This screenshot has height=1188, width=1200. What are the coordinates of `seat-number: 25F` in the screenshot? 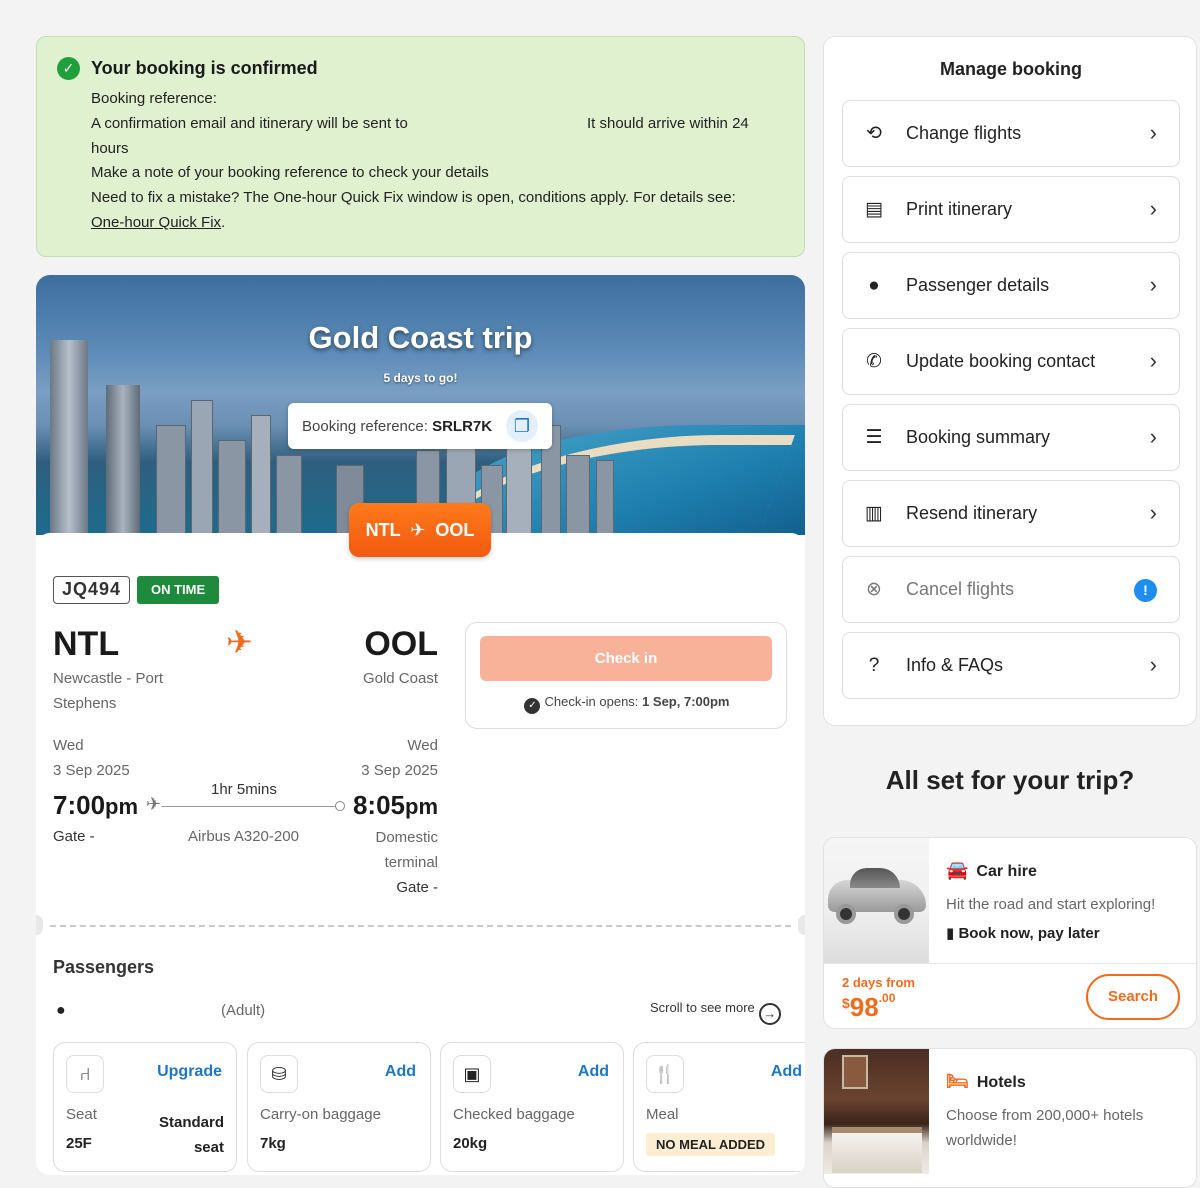 It's located at (79, 1143).